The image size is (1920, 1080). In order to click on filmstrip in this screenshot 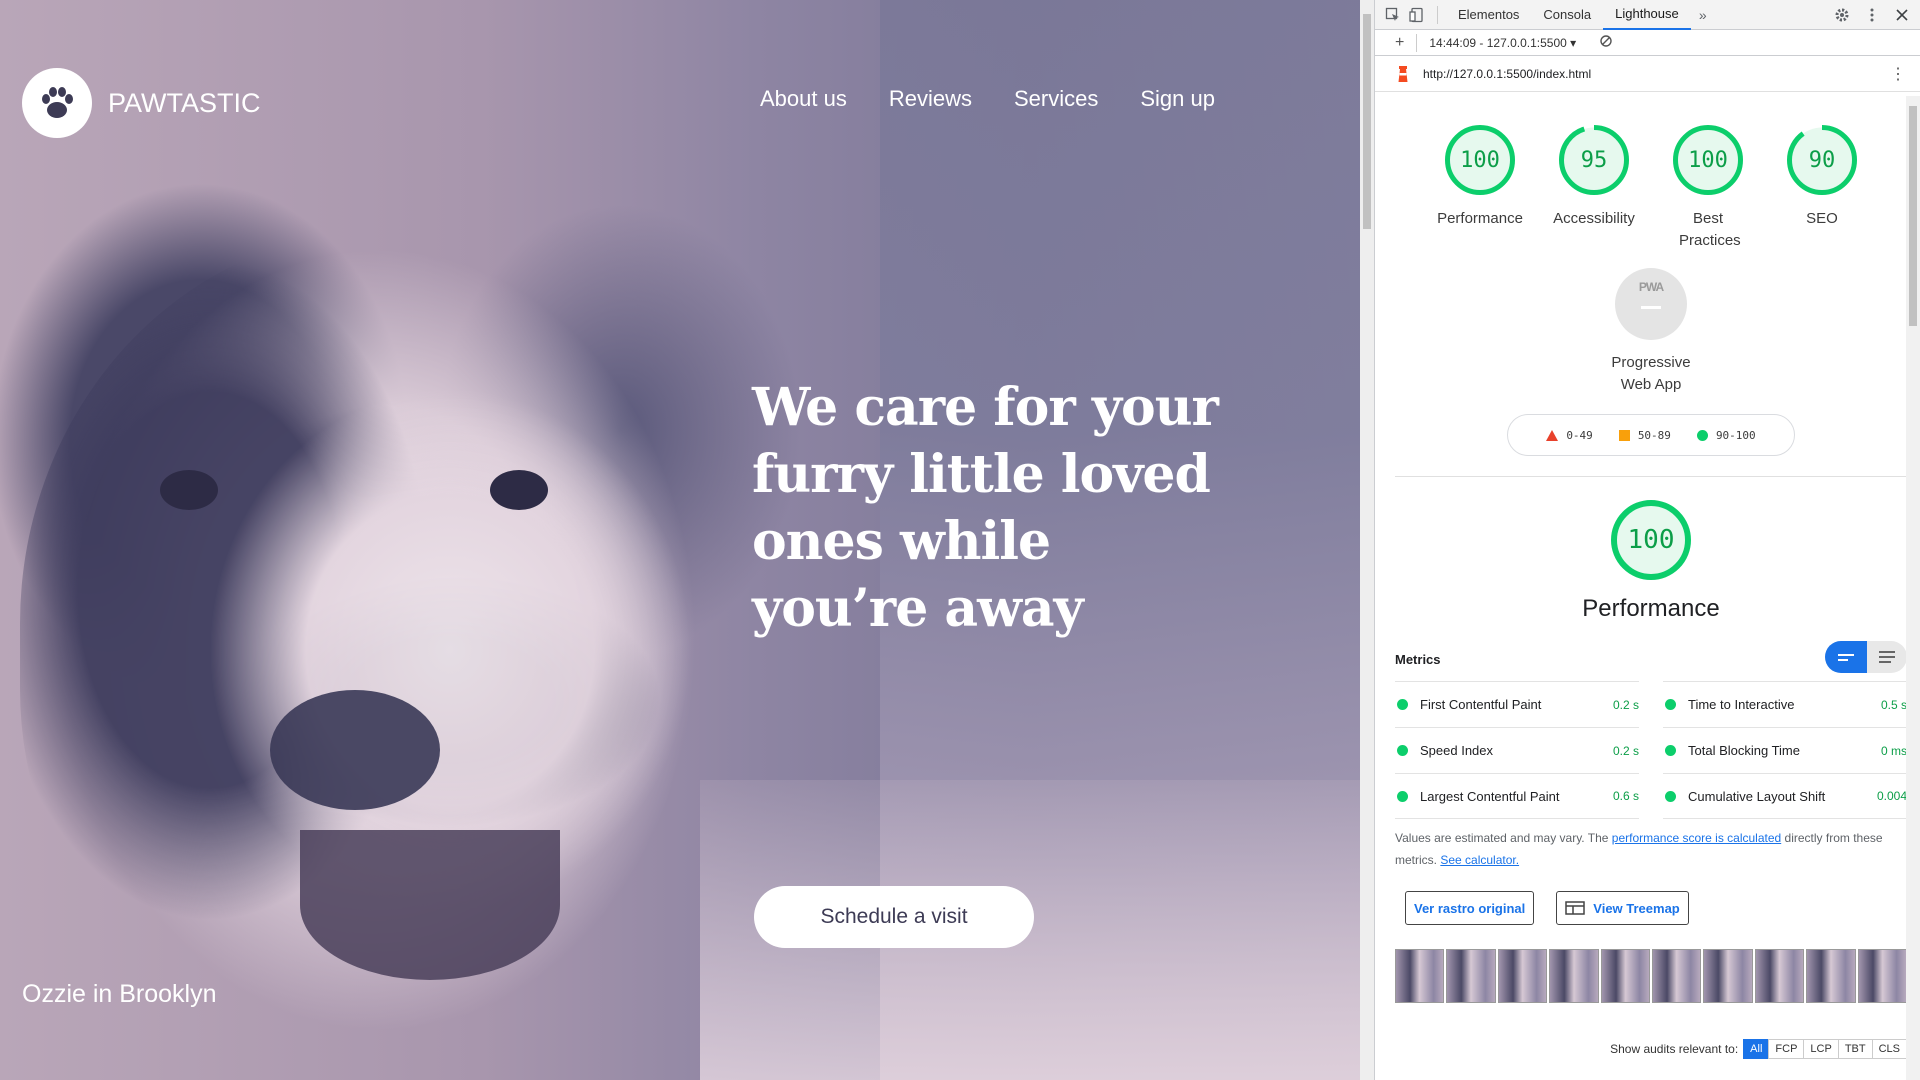, I will do `click(1651, 976)`.